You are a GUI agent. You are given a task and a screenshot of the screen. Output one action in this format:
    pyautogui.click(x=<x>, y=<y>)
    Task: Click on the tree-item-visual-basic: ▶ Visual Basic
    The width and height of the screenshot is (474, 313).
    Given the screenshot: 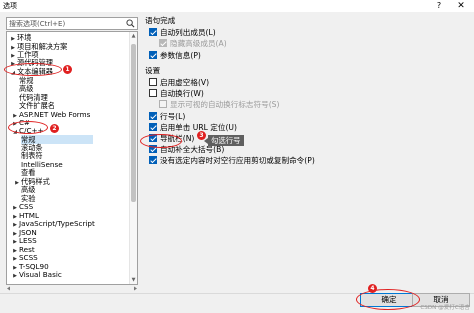 What is the action you would take?
    pyautogui.click(x=36, y=274)
    